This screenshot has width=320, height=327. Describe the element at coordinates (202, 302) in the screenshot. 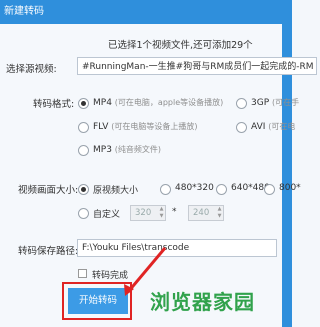

I see `watermark-text: 浏览器家园` at that location.